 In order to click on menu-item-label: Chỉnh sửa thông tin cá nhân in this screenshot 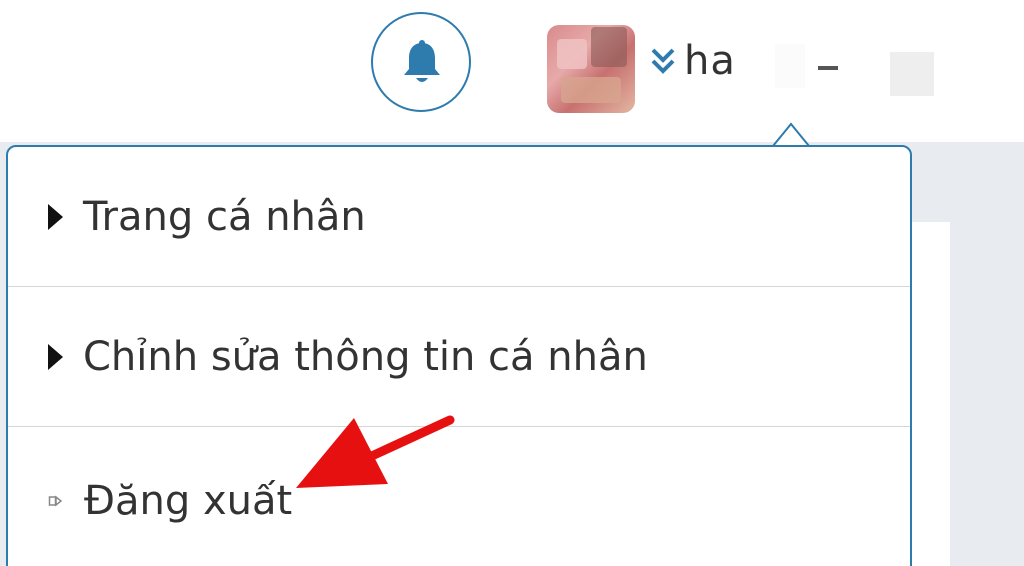, I will do `click(365, 356)`.